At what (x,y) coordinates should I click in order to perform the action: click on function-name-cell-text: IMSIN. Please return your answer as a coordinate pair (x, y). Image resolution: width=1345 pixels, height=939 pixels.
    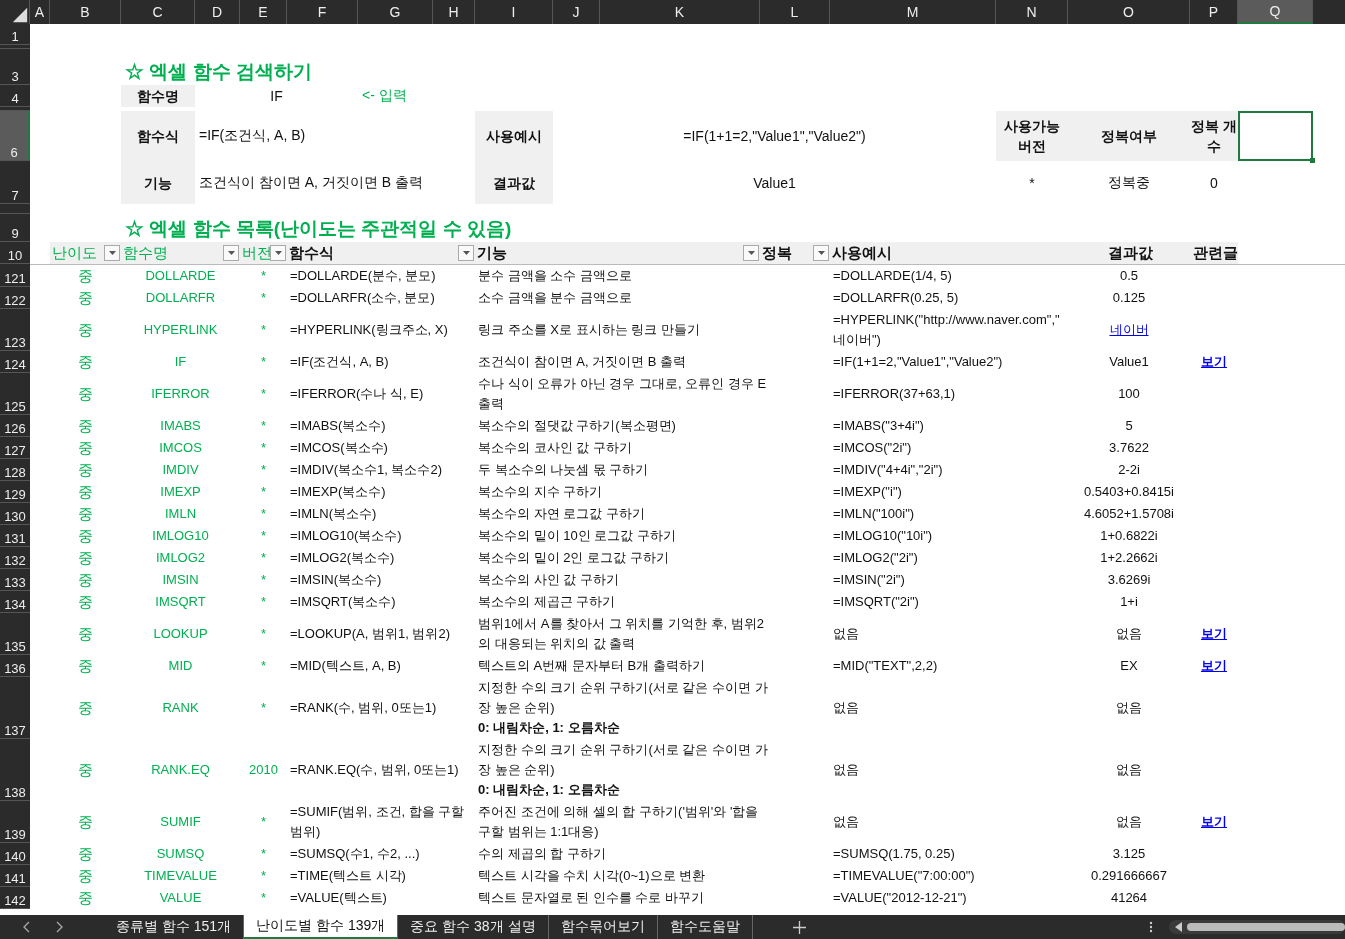
    Looking at the image, I should click on (180, 580).